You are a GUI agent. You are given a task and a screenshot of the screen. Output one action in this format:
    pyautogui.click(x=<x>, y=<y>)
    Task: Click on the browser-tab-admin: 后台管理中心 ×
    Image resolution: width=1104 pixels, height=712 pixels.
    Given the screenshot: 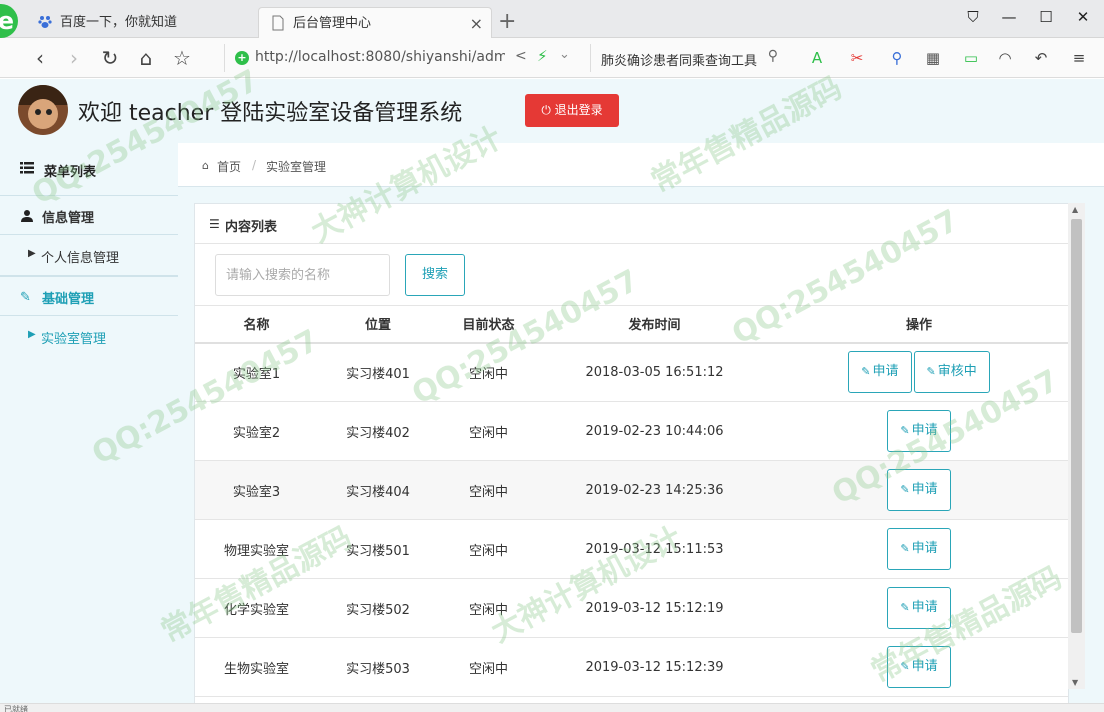 What is the action you would take?
    pyautogui.click(x=375, y=22)
    